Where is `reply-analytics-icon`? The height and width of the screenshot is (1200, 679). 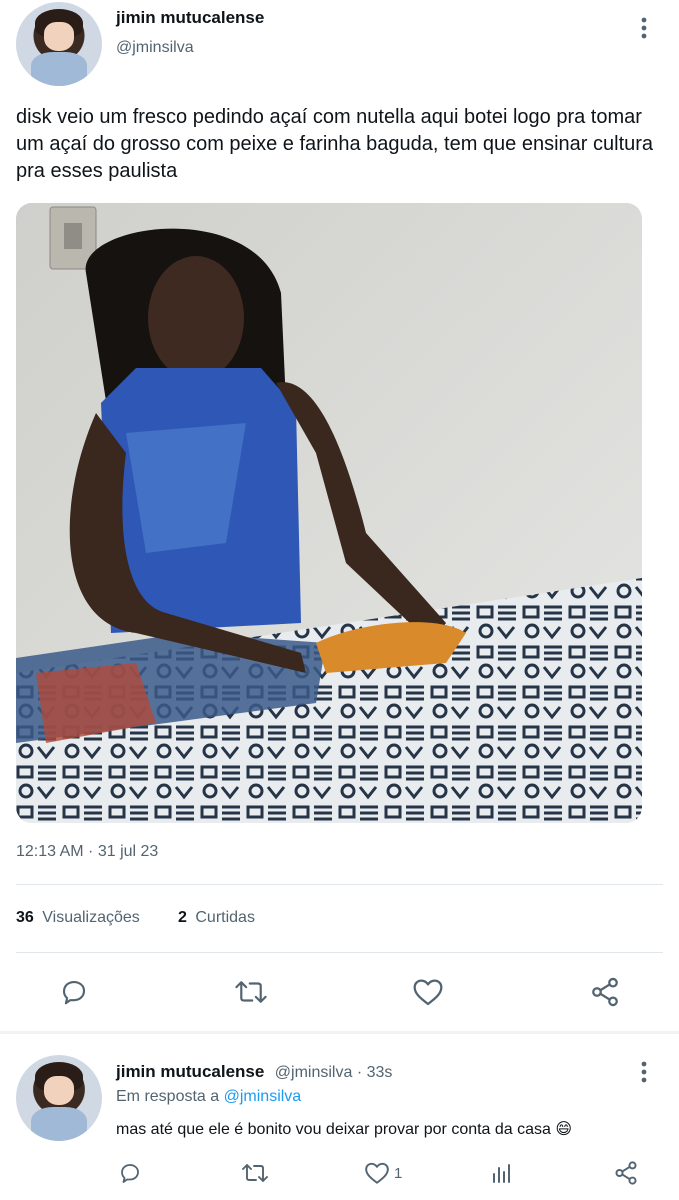 reply-analytics-icon is located at coordinates (502, 1173).